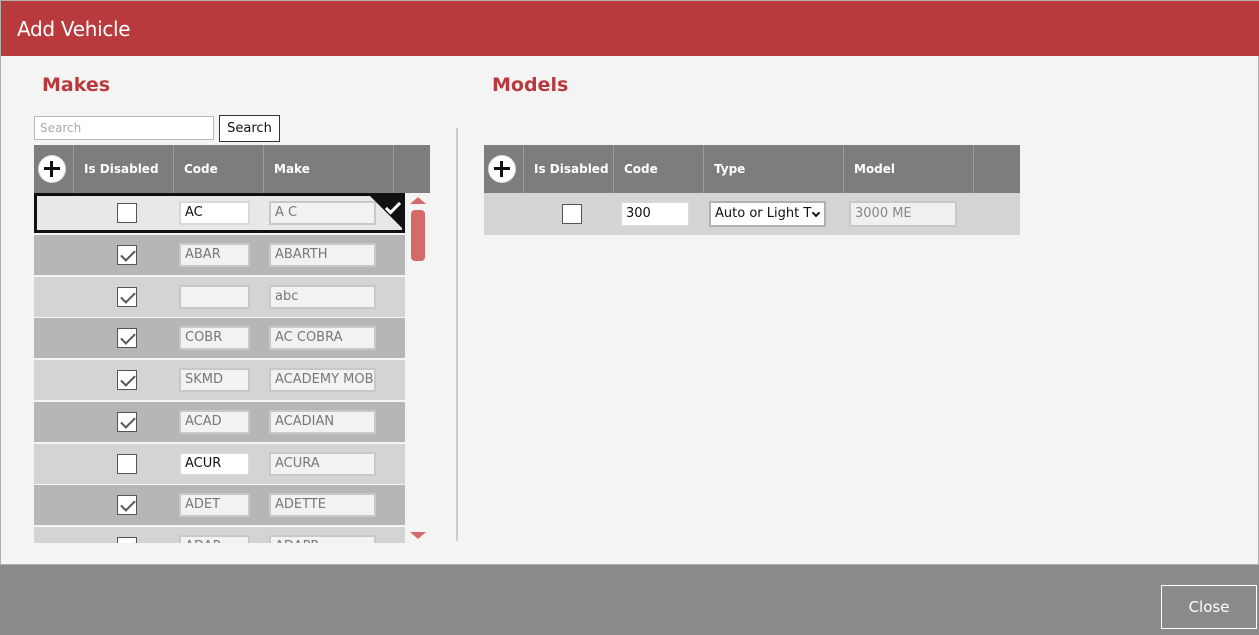 This screenshot has height=635, width=1259. I want to click on title-bar: Add Vehicle, so click(630, 28).